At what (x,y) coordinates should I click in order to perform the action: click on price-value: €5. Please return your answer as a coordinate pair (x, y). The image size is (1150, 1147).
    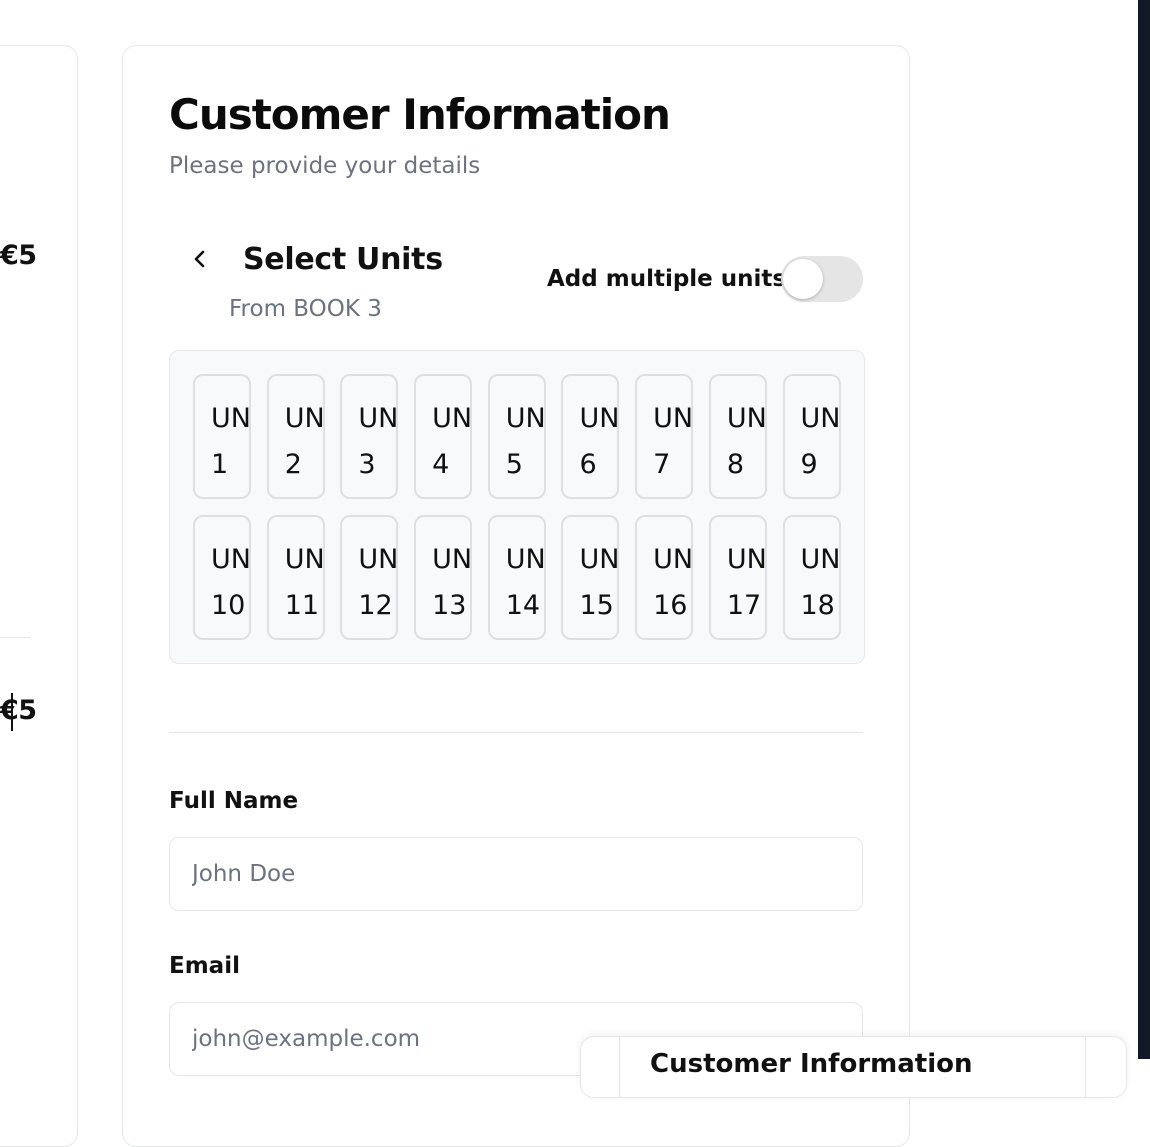
    Looking at the image, I should click on (18, 255).